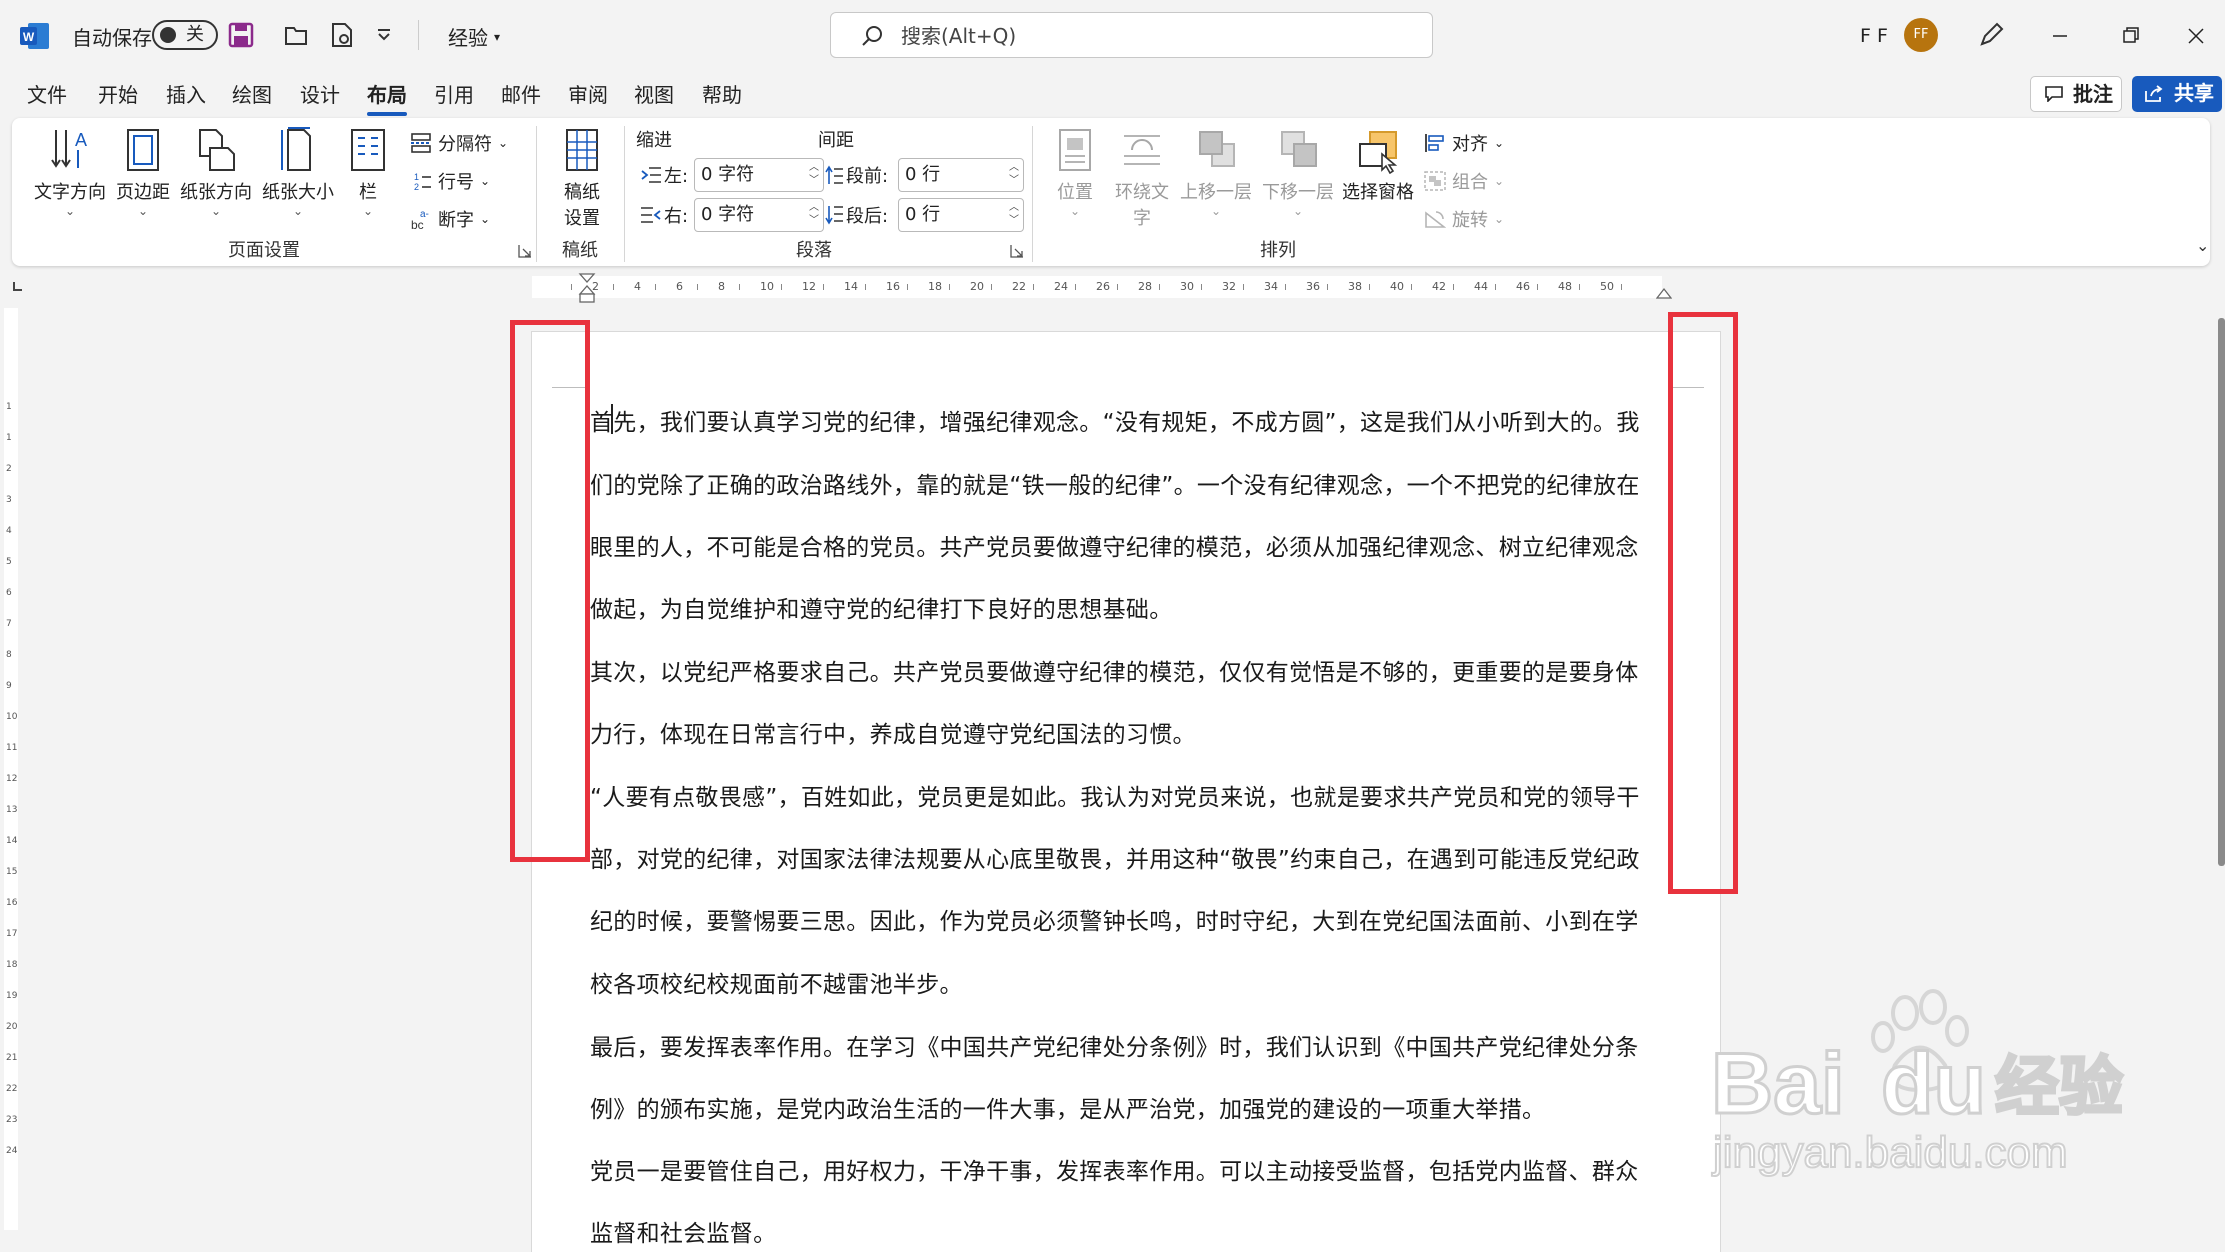  I want to click on customize-quick-access-icon, so click(384, 35).